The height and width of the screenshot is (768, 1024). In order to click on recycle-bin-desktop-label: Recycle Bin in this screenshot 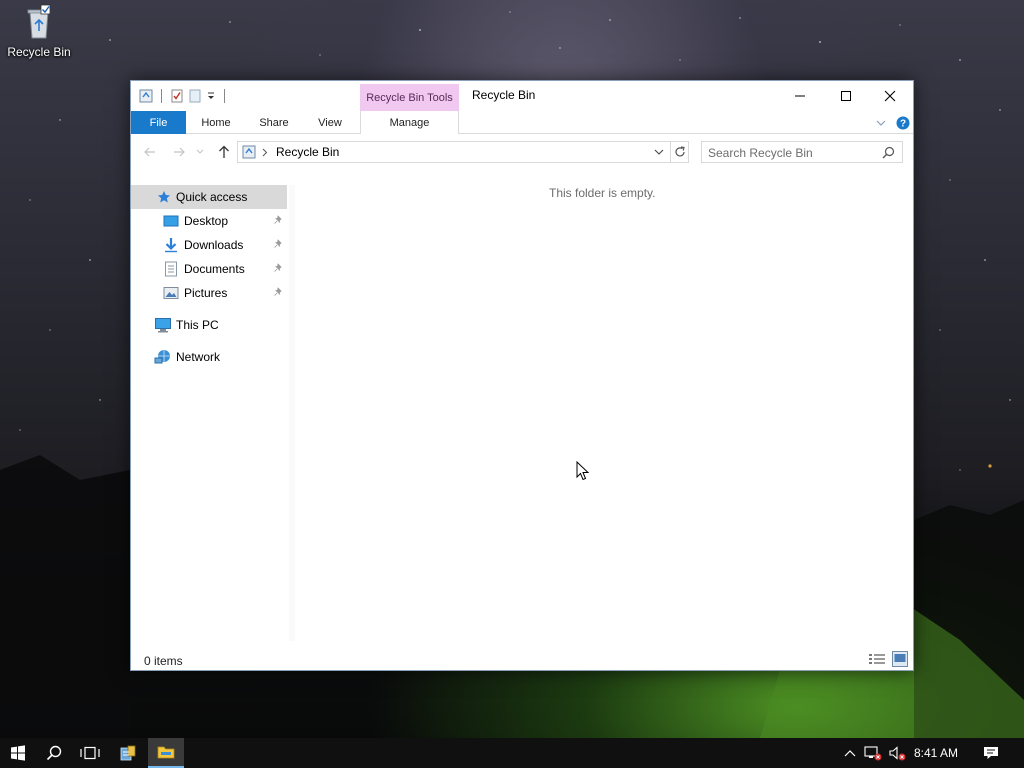, I will do `click(39, 52)`.